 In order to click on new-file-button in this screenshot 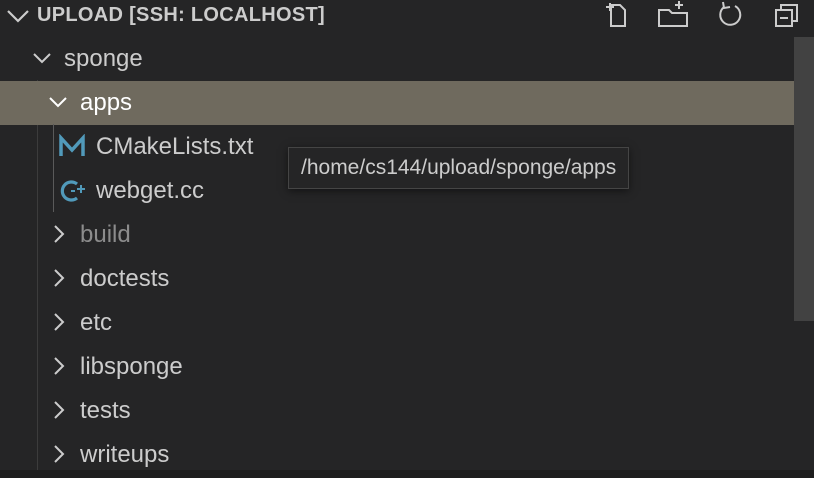, I will do `click(617, 15)`.